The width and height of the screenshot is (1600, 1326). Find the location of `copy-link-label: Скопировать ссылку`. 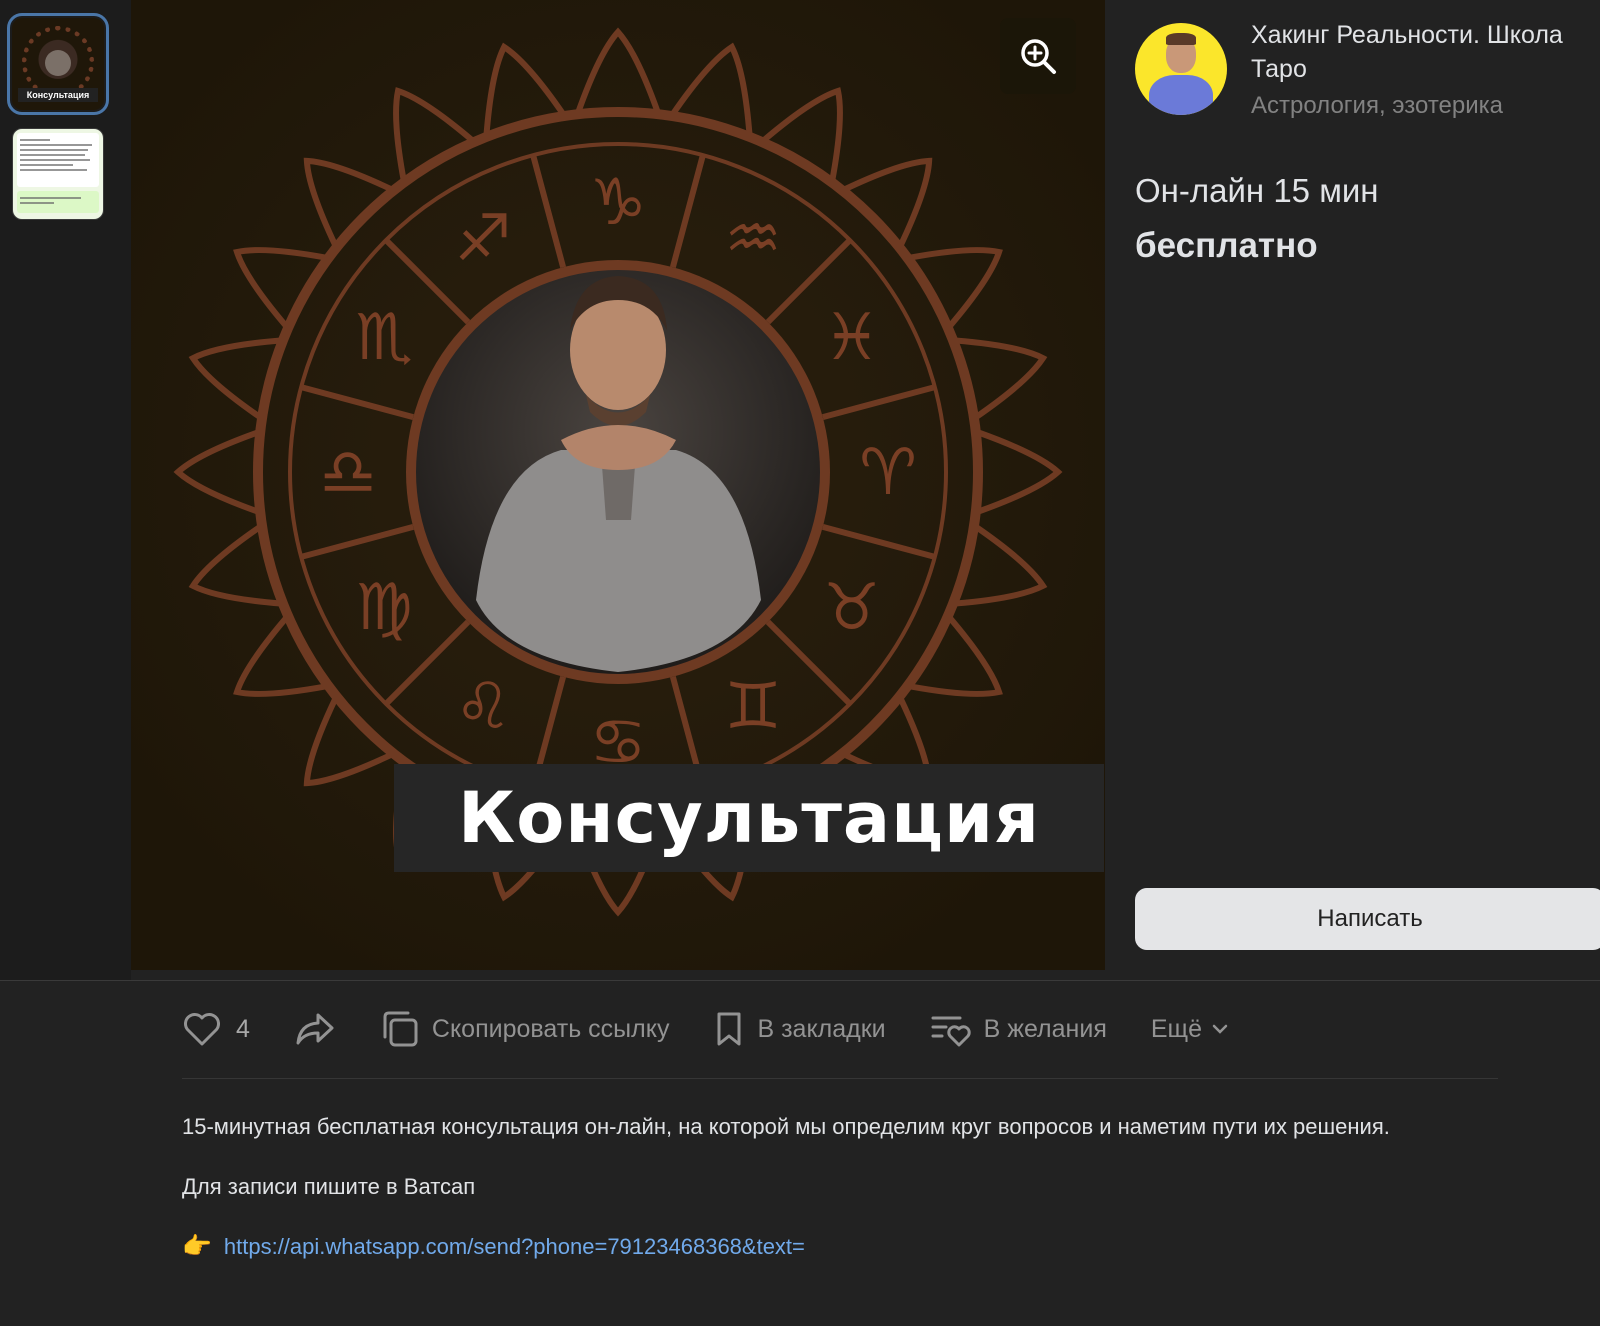

copy-link-label: Скопировать ссылку is located at coordinates (550, 1028).